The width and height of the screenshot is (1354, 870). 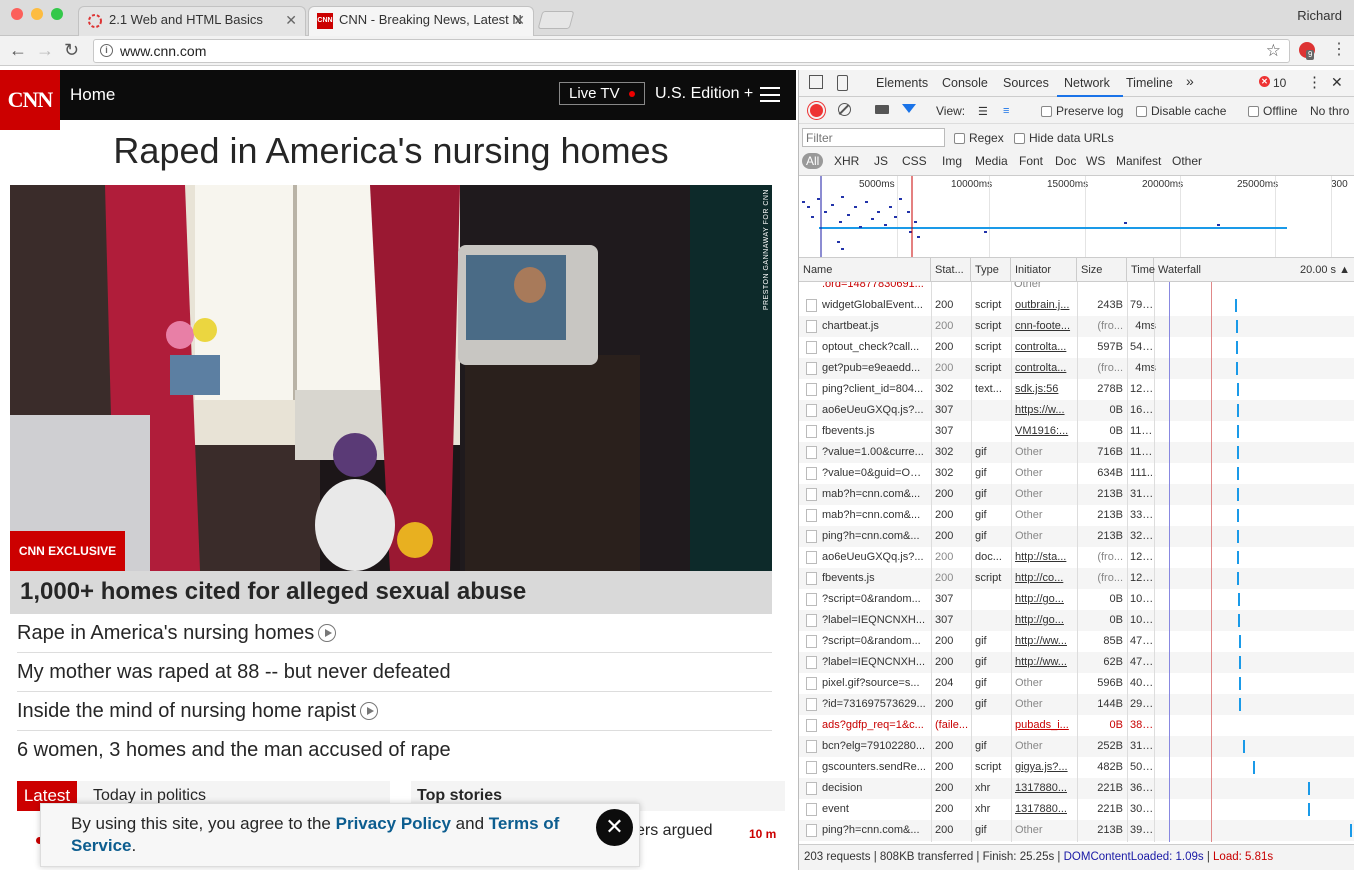 I want to click on type-filter-manifest: Manifest, so click(x=1138, y=161).